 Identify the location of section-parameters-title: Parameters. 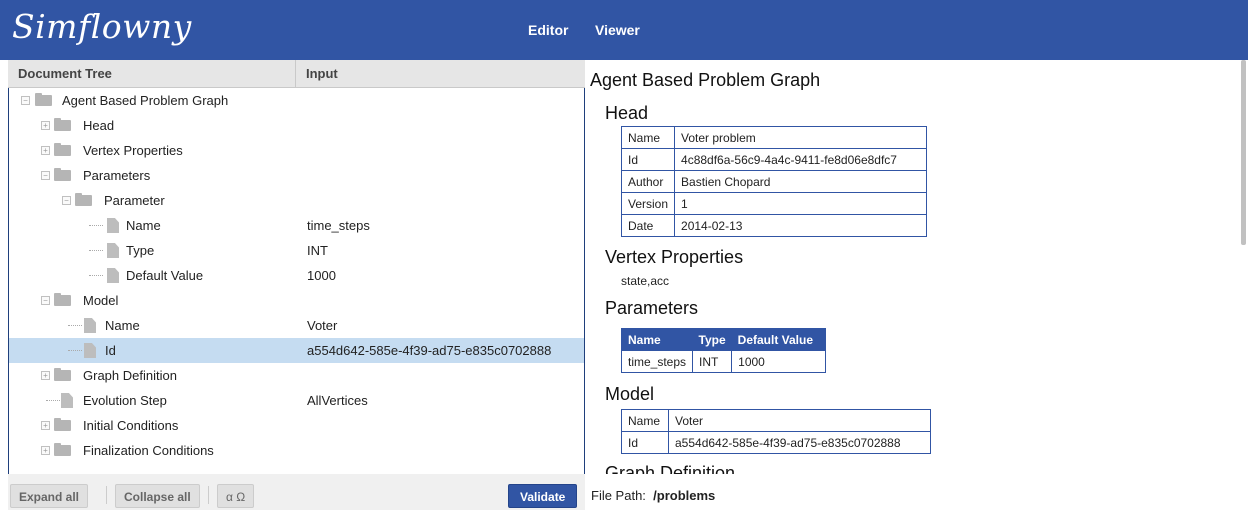
(652, 308).